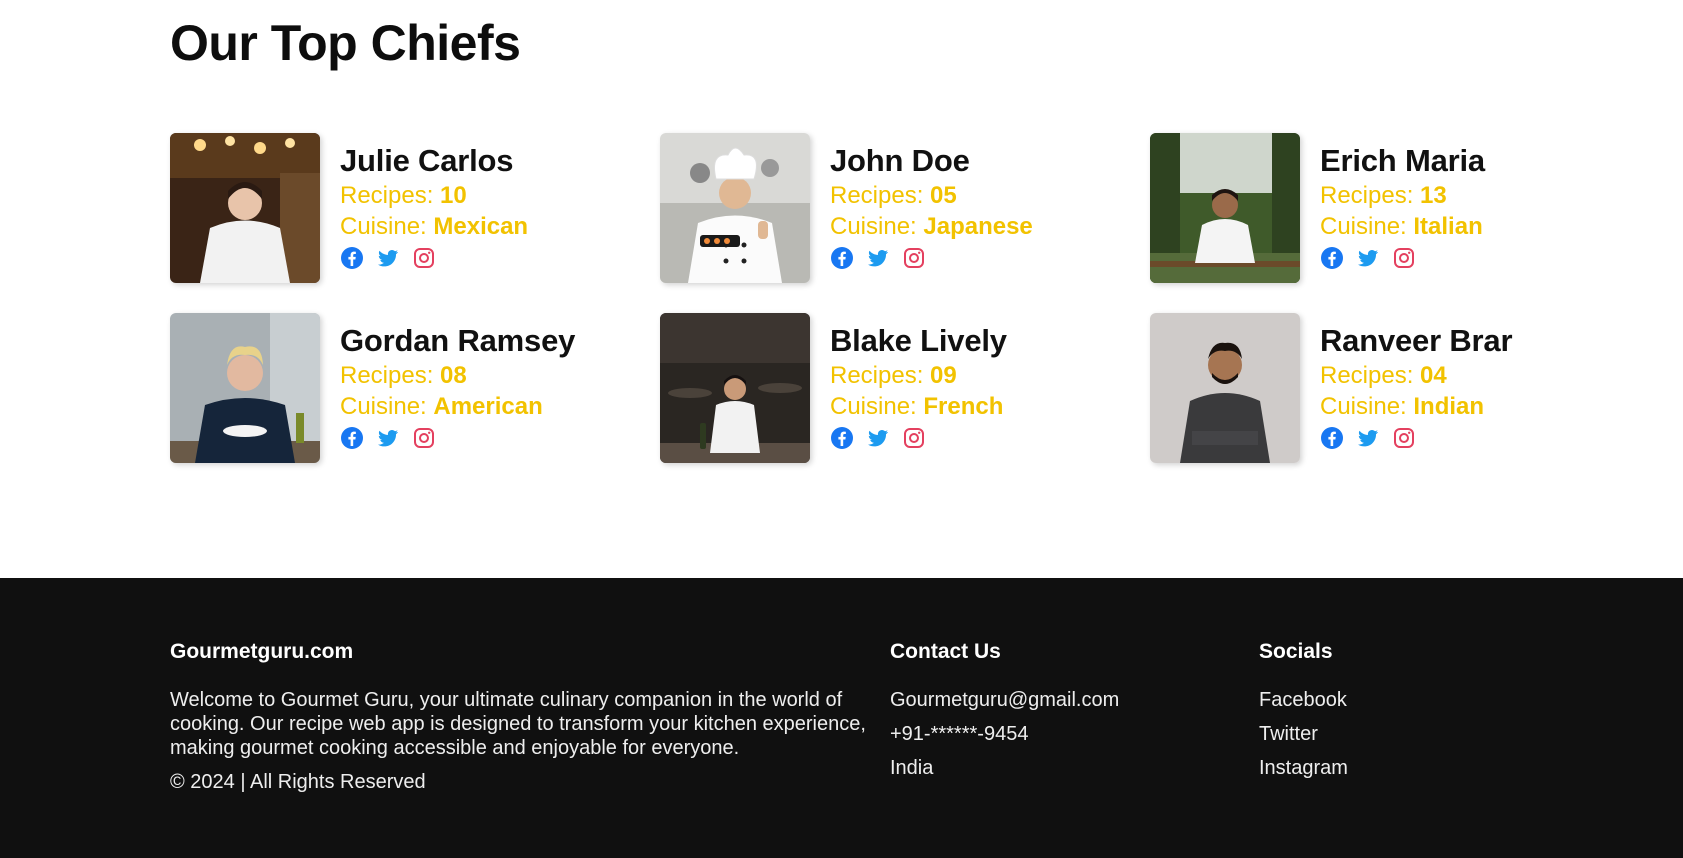 The width and height of the screenshot is (1683, 858). Describe the element at coordinates (1303, 734) in the screenshot. I see `twitter-link: Twitter` at that location.